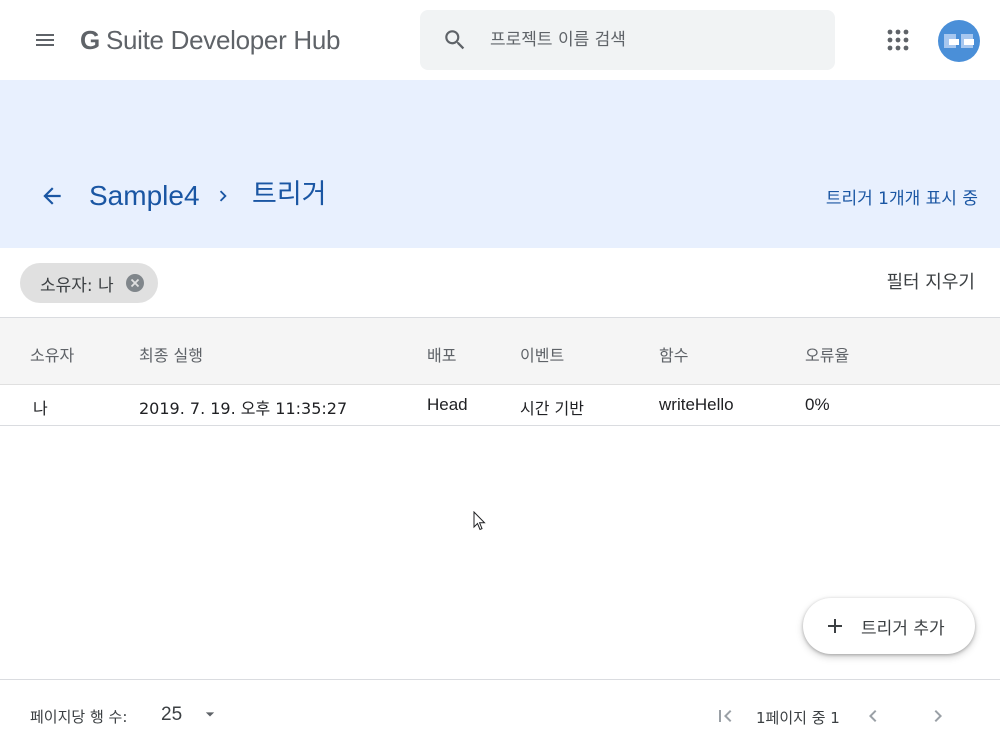 Image resolution: width=1000 pixels, height=750 pixels. What do you see at coordinates (40, 408) in the screenshot?
I see `cell-owner: 나` at bounding box center [40, 408].